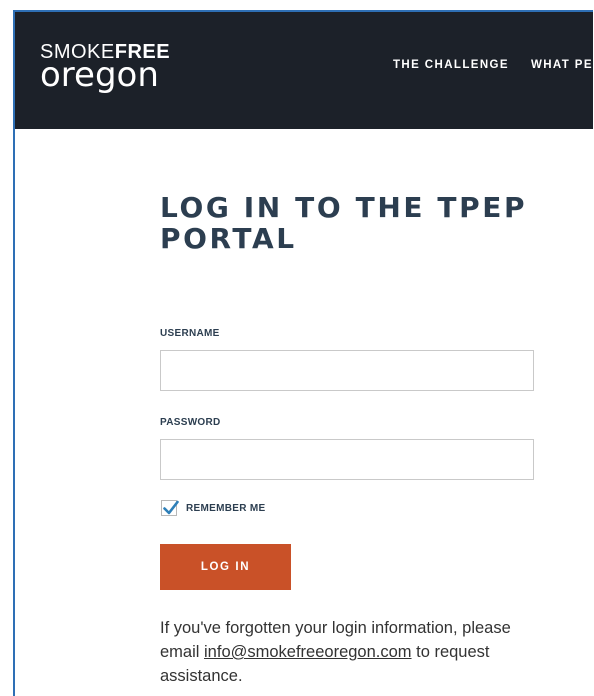 The image size is (594, 696). Describe the element at coordinates (347, 459) in the screenshot. I see `password-input` at that location.